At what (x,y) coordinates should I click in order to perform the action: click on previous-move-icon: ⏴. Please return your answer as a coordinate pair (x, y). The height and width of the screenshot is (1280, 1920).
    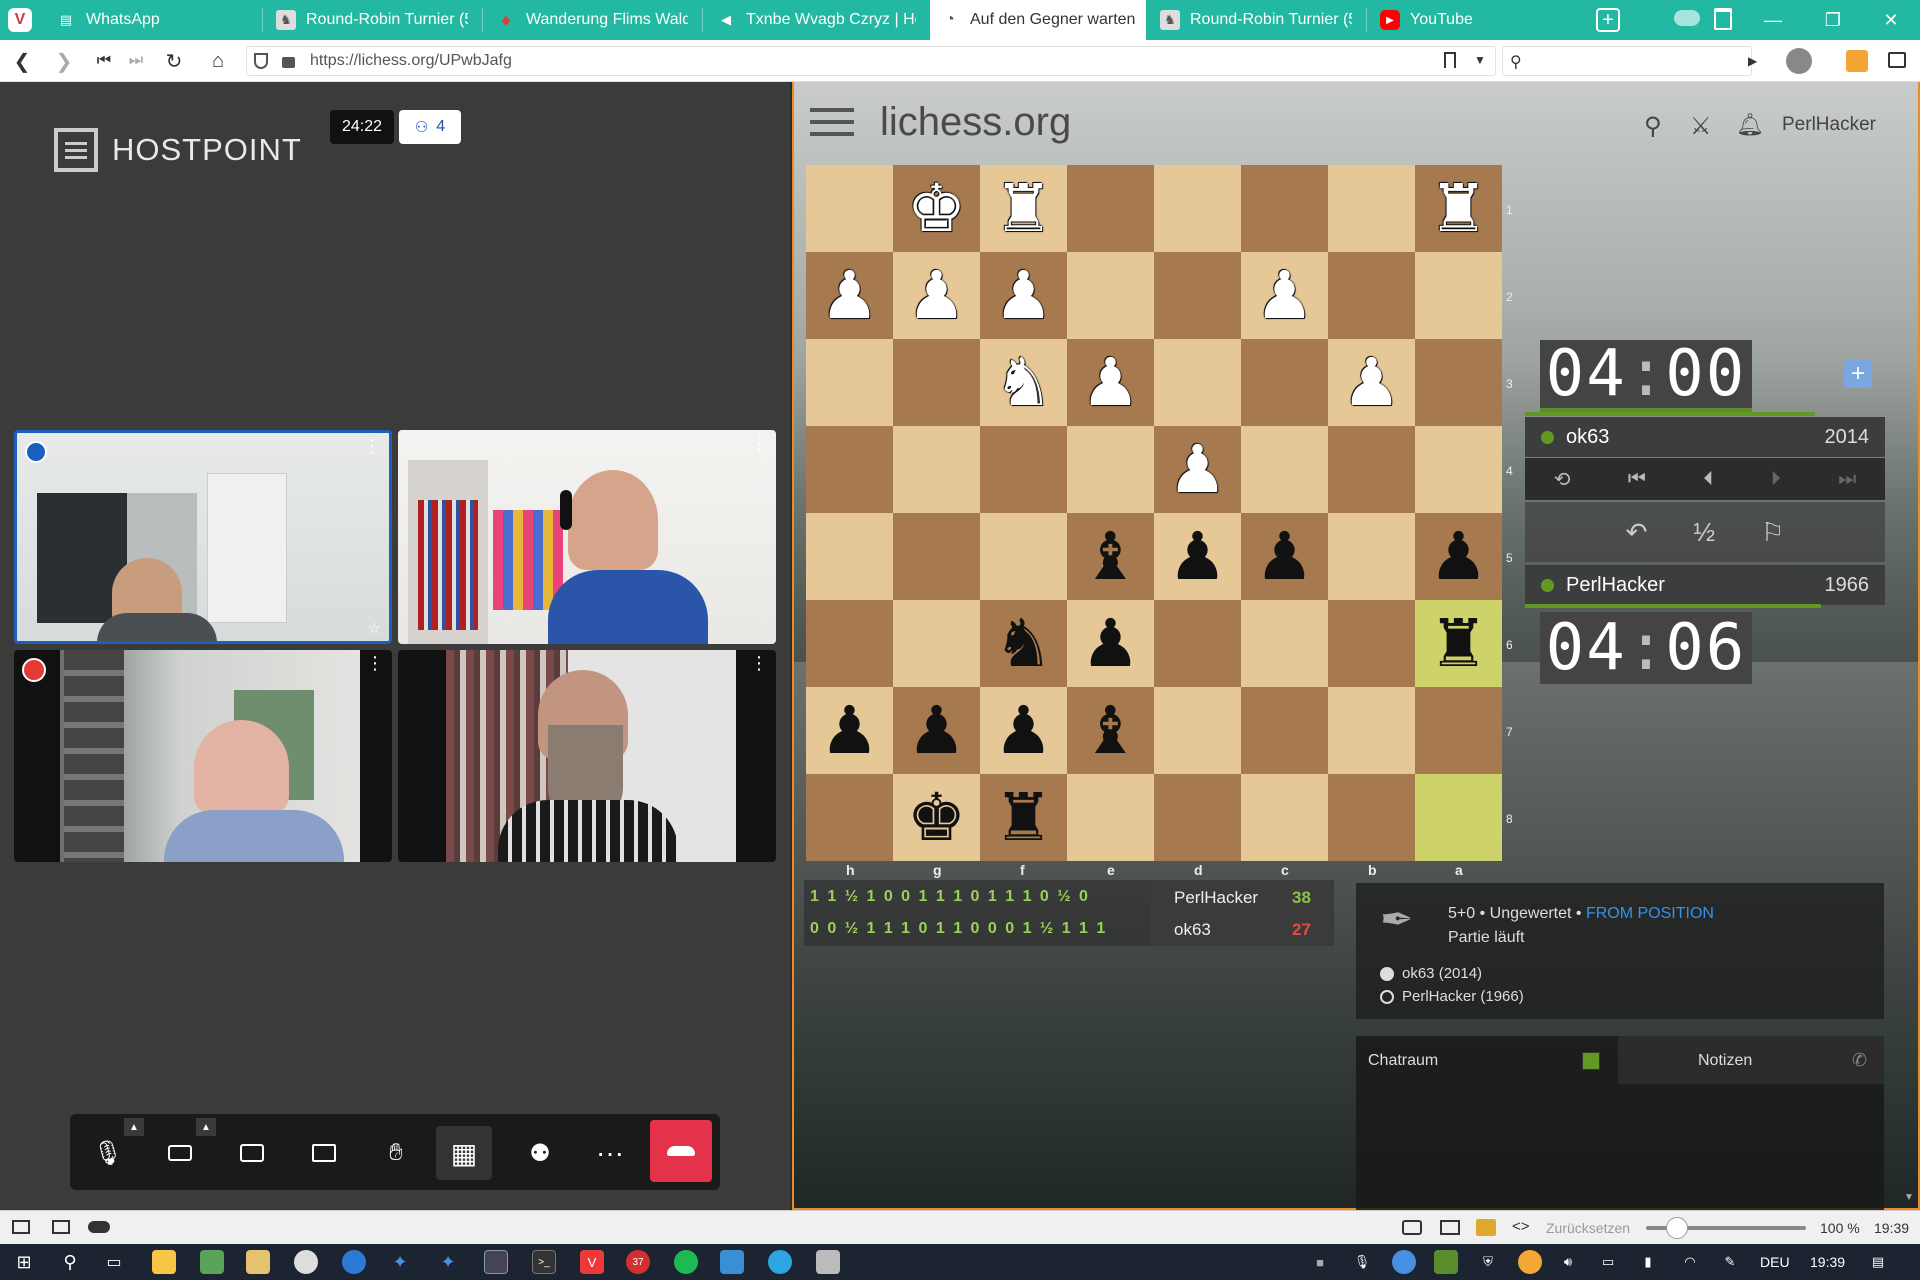
    Looking at the image, I should click on (1708, 479).